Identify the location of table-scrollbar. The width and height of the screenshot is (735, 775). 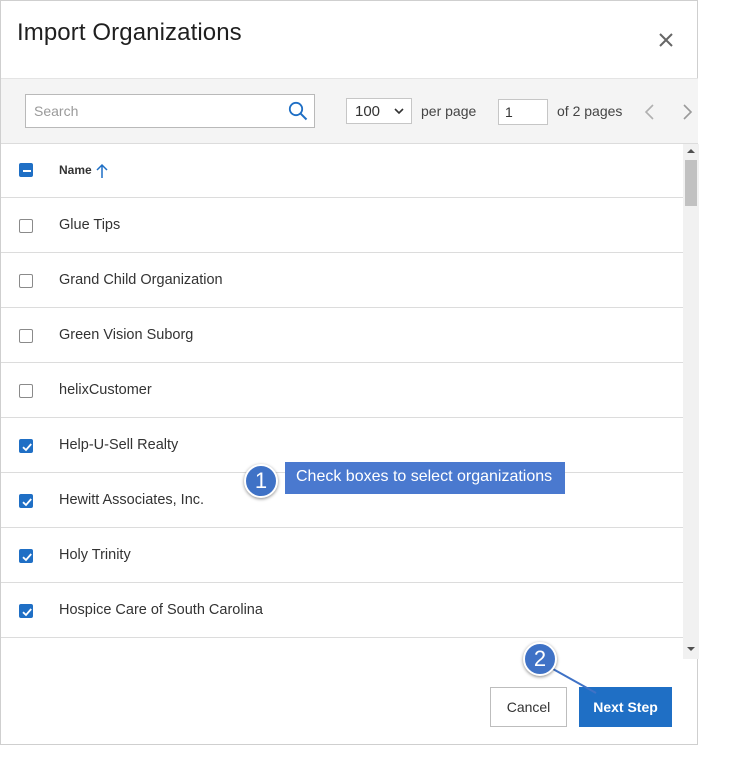
(691, 401).